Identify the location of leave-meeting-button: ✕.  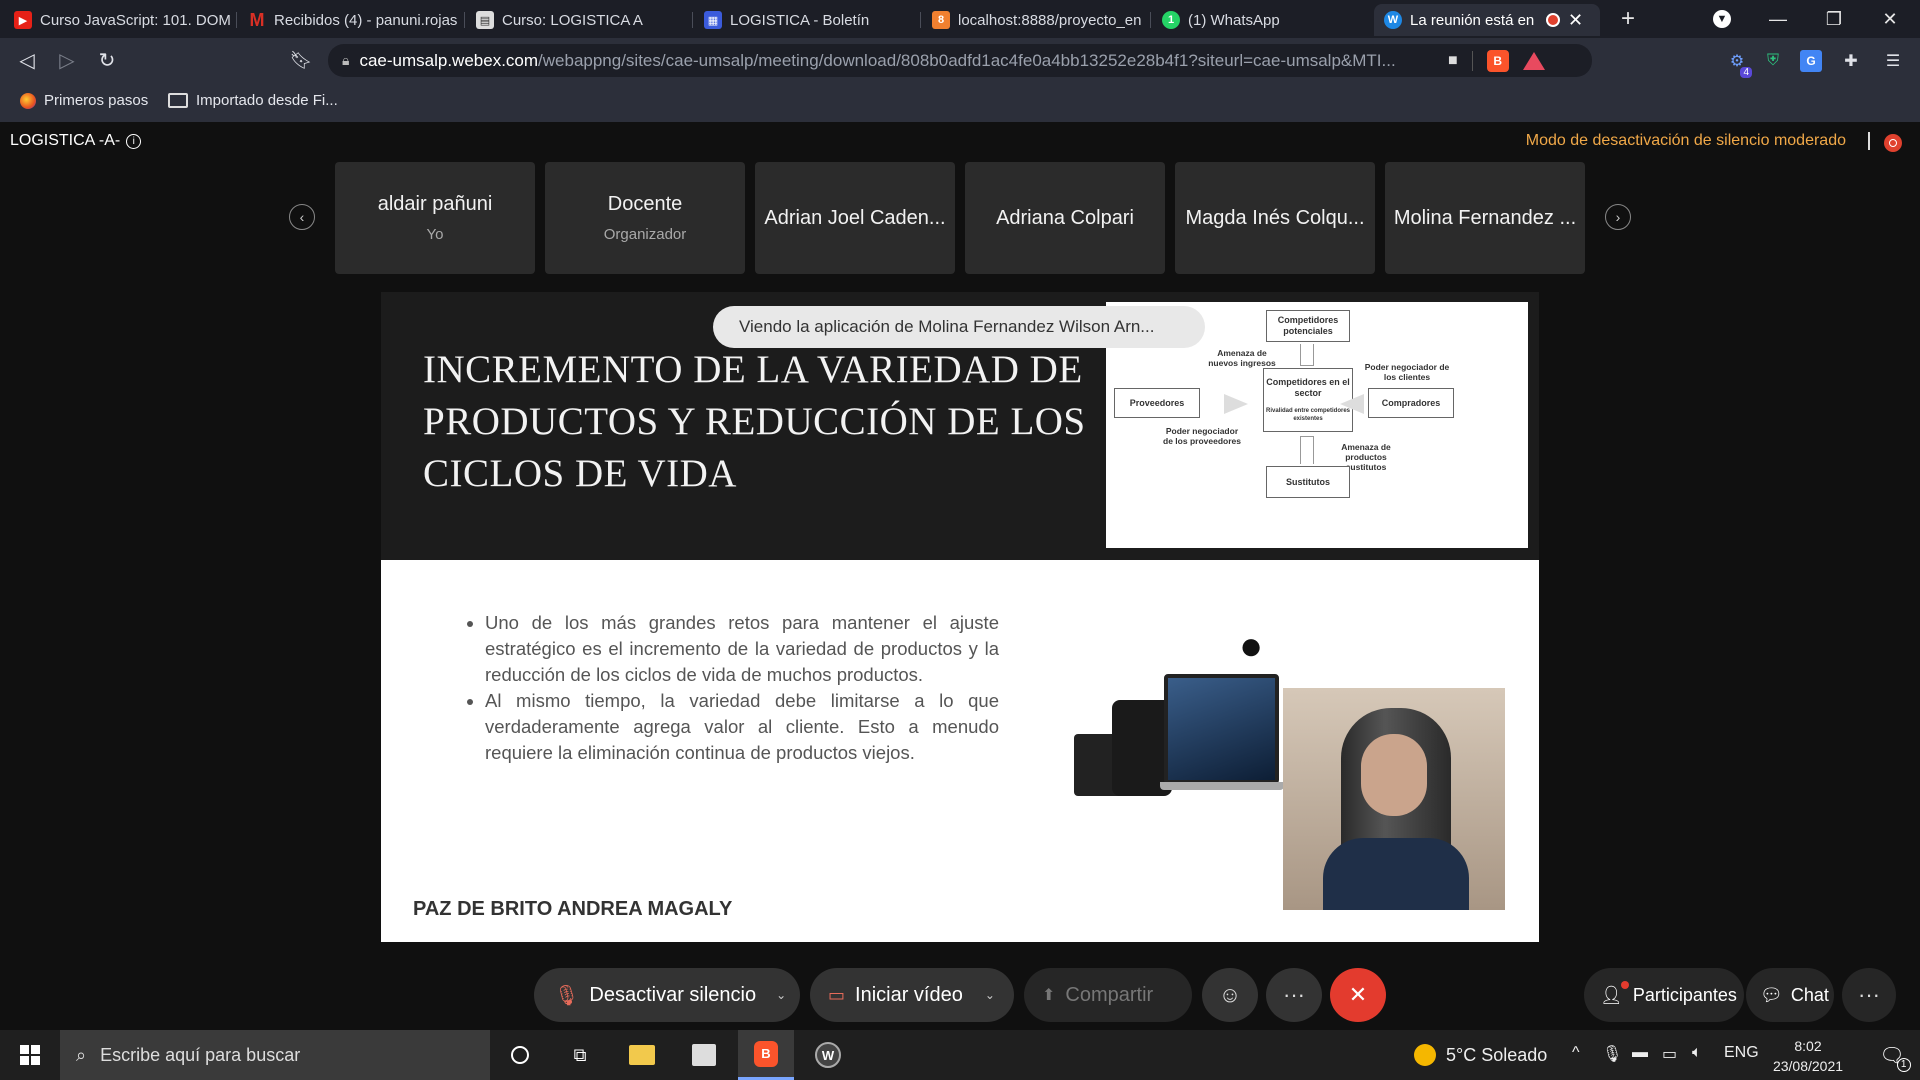
(1358, 995).